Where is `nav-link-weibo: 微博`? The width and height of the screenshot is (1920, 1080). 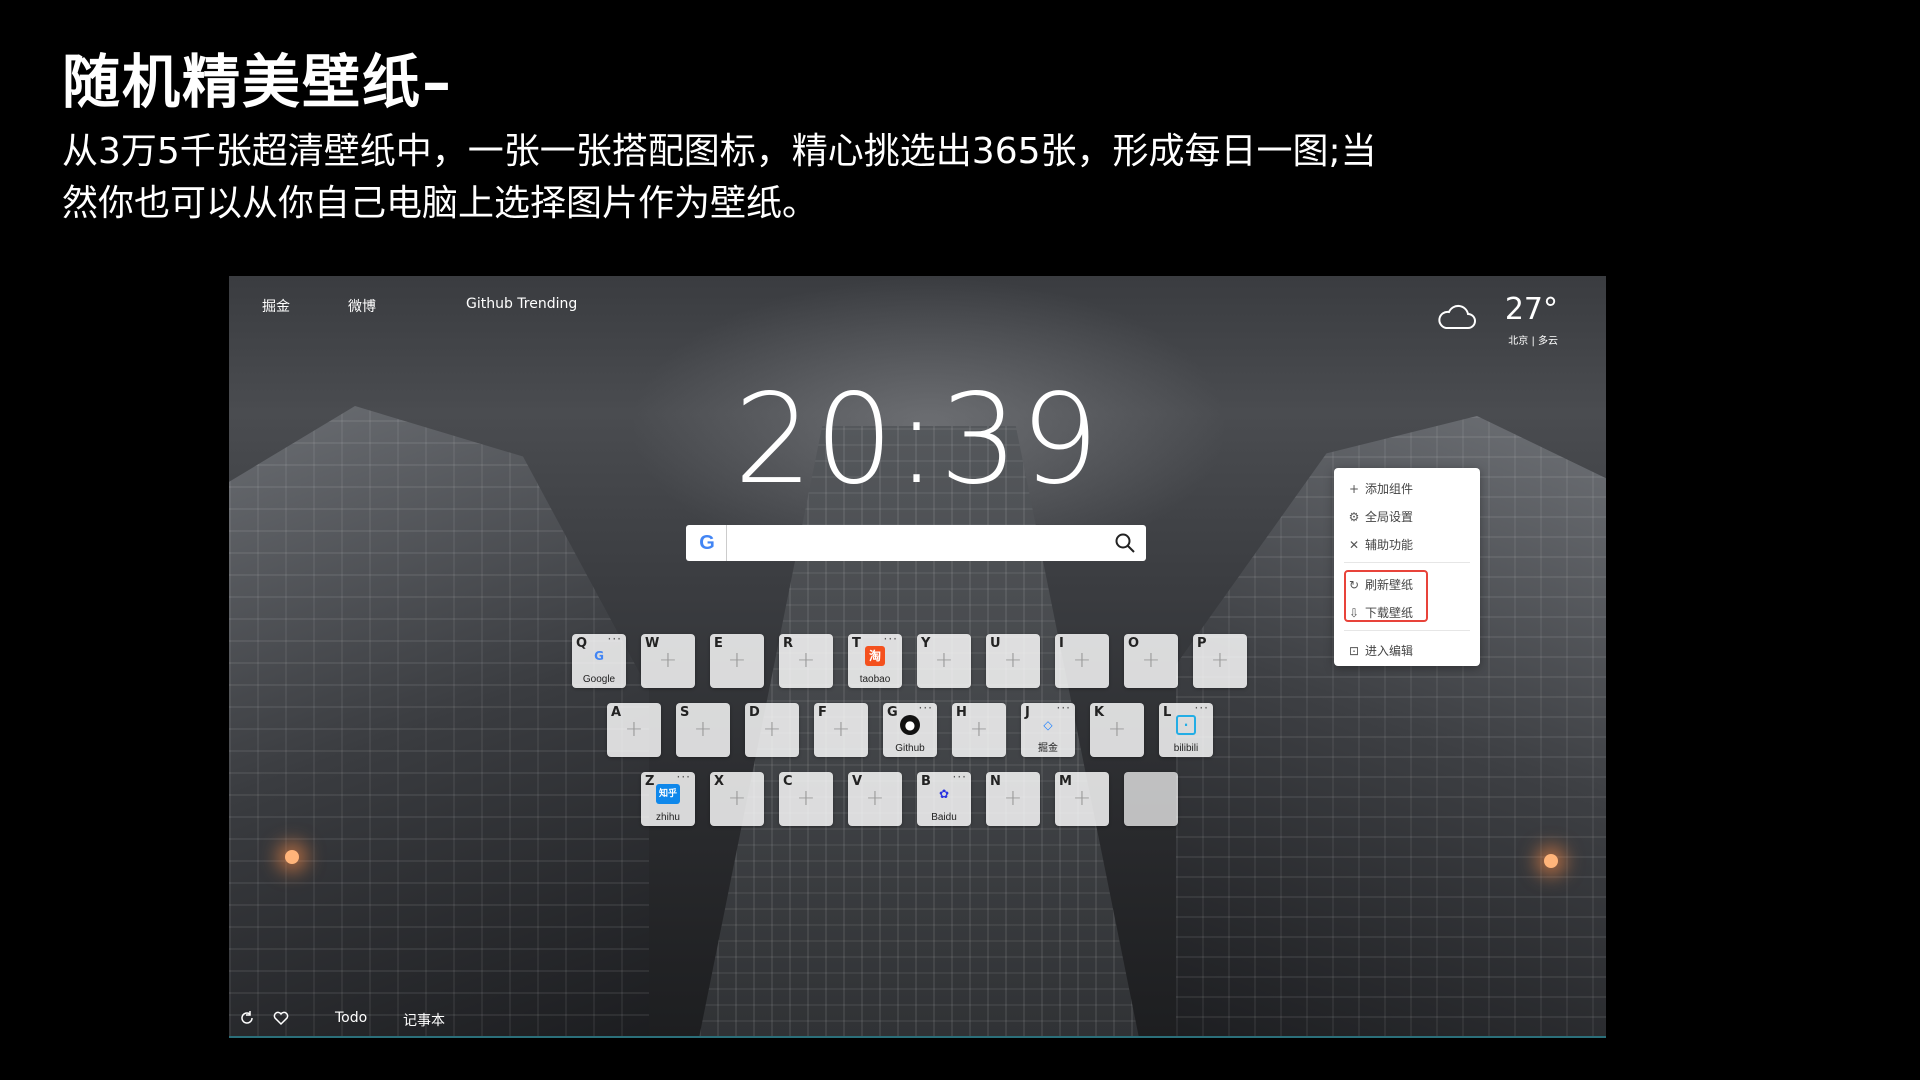 nav-link-weibo: 微博 is located at coordinates (362, 306).